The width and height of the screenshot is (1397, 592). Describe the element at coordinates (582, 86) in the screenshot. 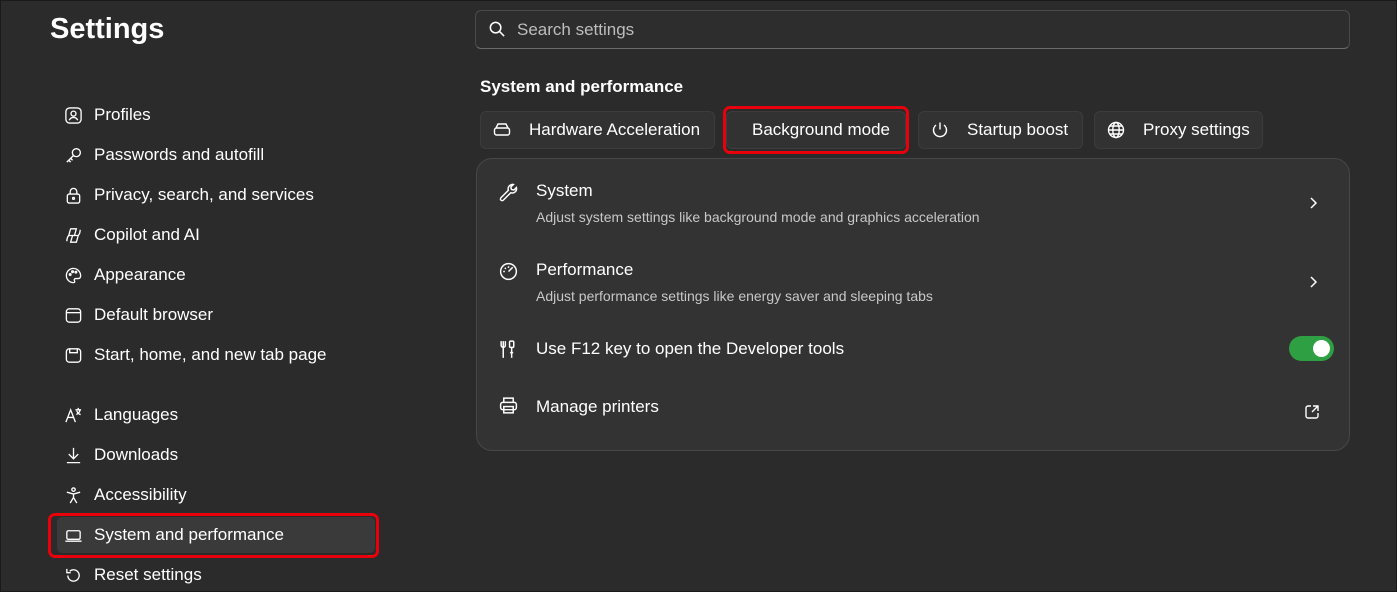

I see `section-title: System and performance` at that location.